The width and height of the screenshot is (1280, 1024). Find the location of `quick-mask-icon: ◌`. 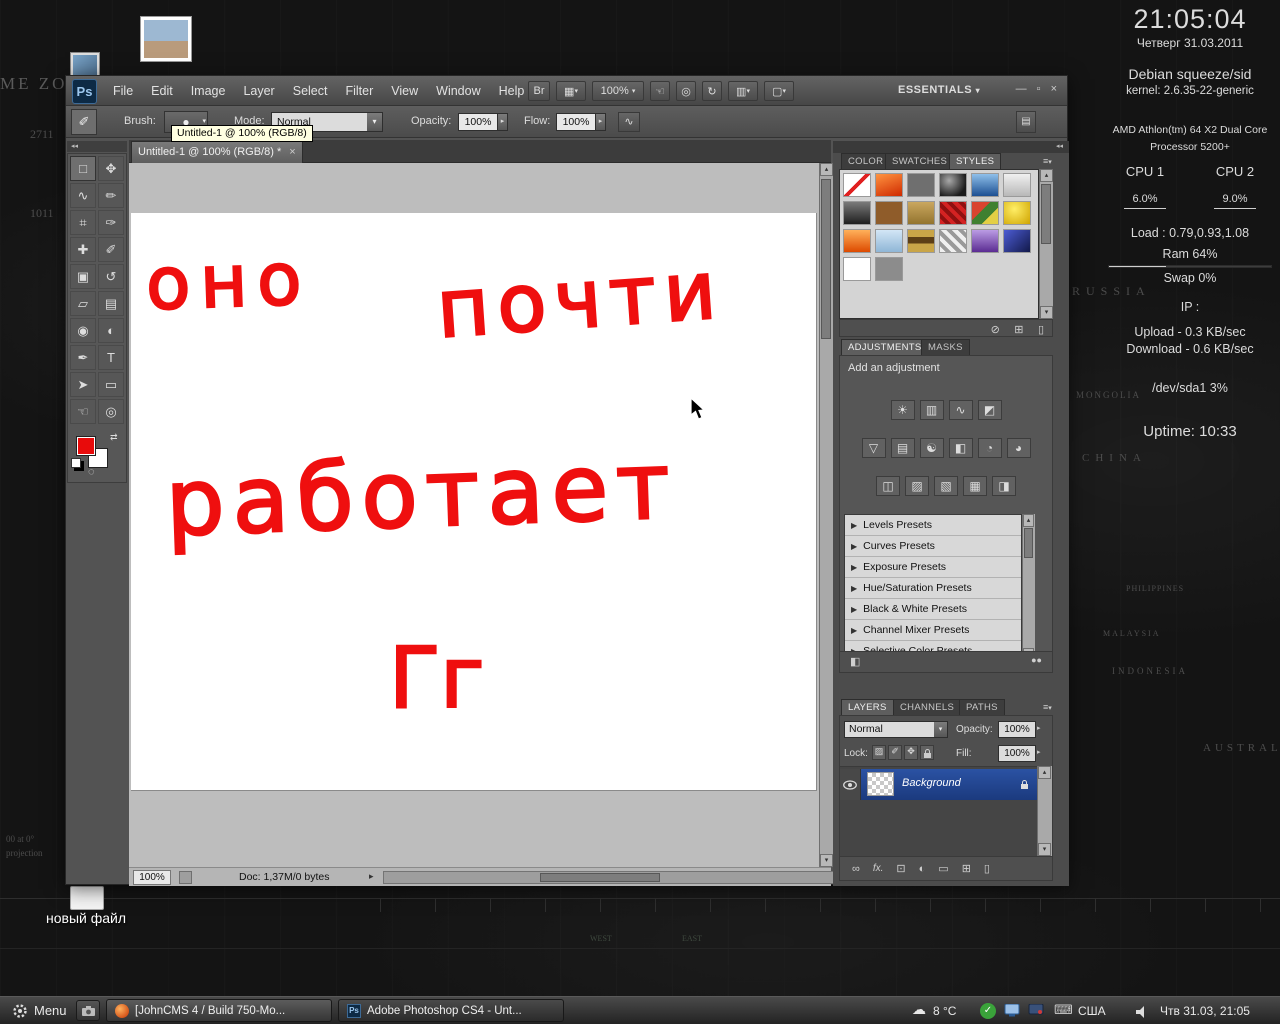

quick-mask-icon: ◌ is located at coordinates (91, 472).